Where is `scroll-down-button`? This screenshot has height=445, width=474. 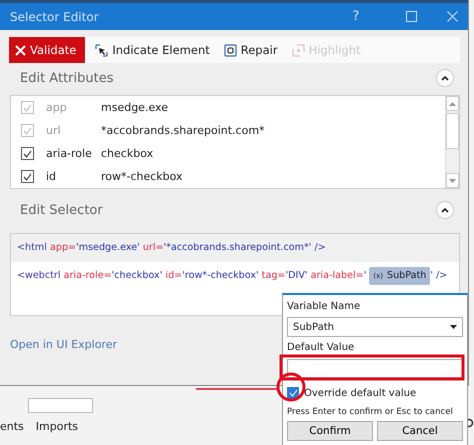
scroll-down-button is located at coordinates (452, 180).